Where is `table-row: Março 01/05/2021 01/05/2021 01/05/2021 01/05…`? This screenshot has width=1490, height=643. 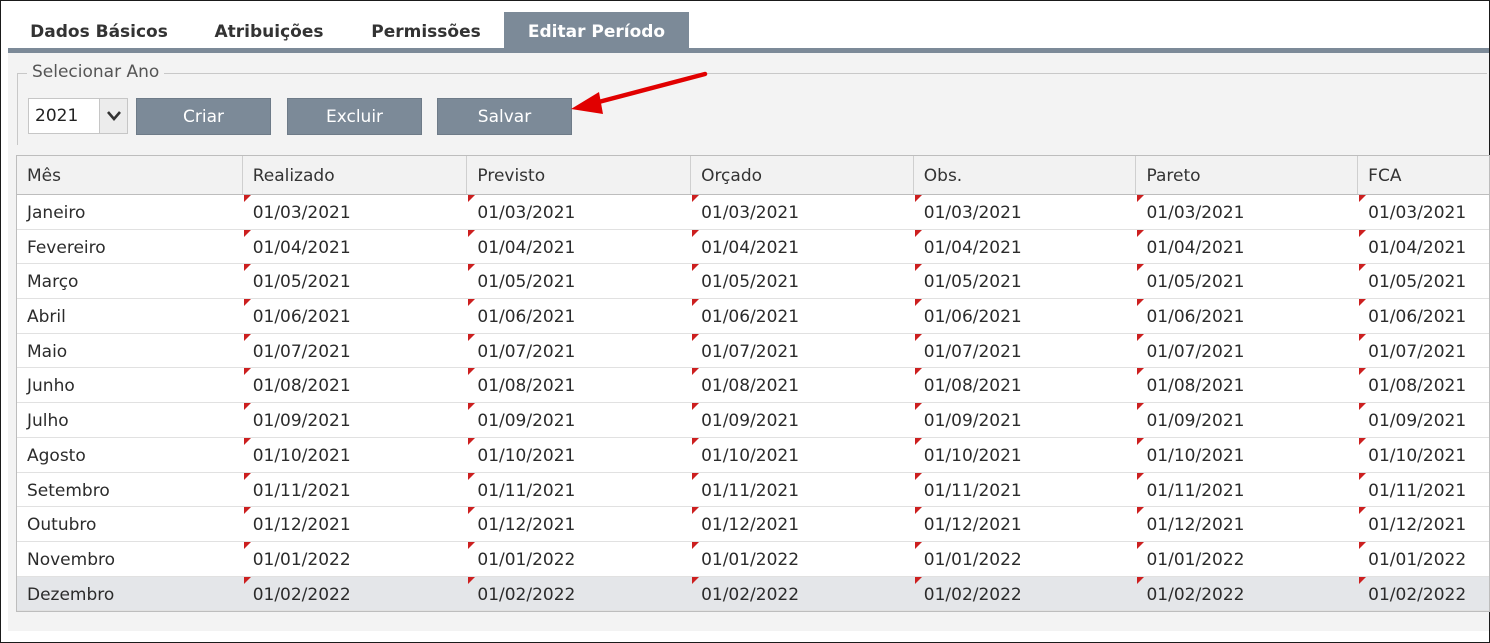
table-row: Março 01/05/2021 01/05/2021 01/05/2021 01/05… is located at coordinates (753, 282).